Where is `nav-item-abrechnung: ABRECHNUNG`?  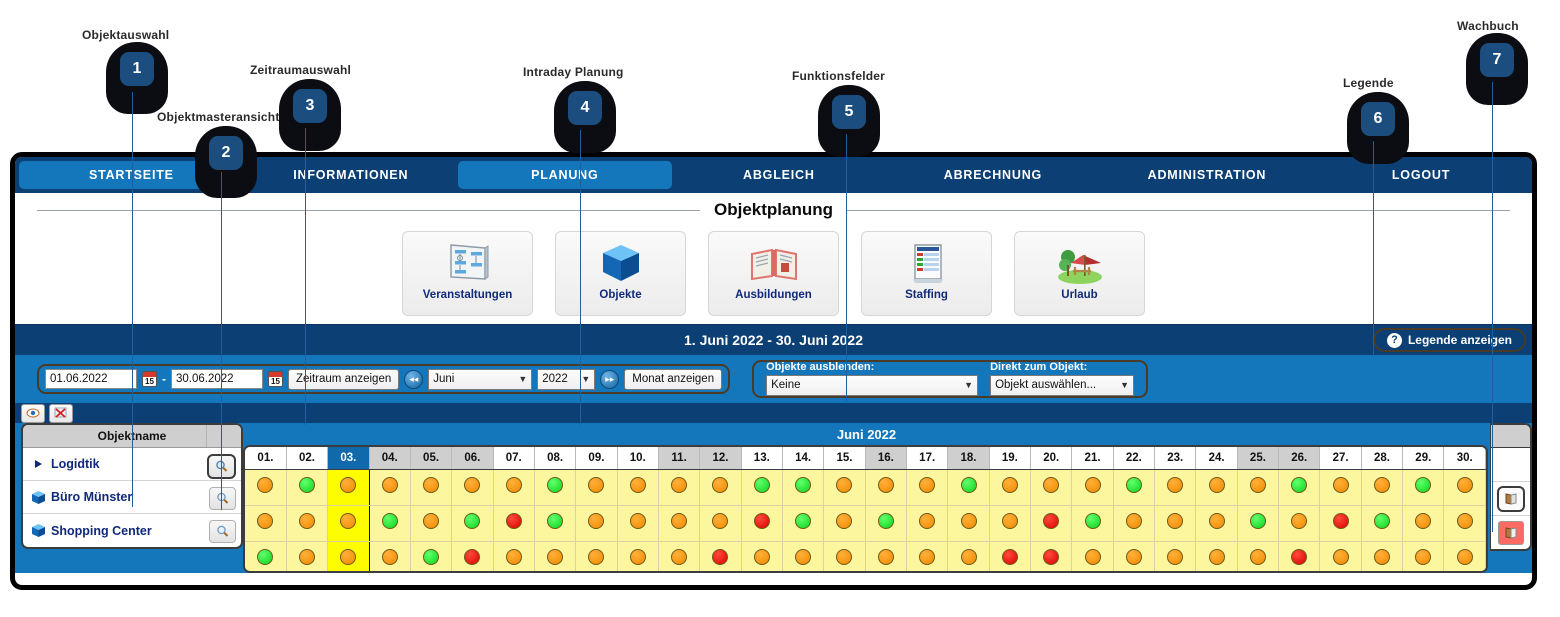
nav-item-abrechnung: ABRECHNUNG is located at coordinates (993, 175).